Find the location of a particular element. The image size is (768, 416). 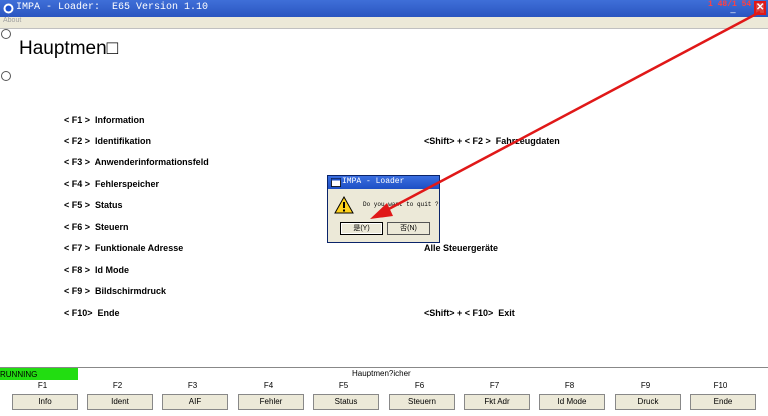

minimize-button: _ is located at coordinates (733, 9).